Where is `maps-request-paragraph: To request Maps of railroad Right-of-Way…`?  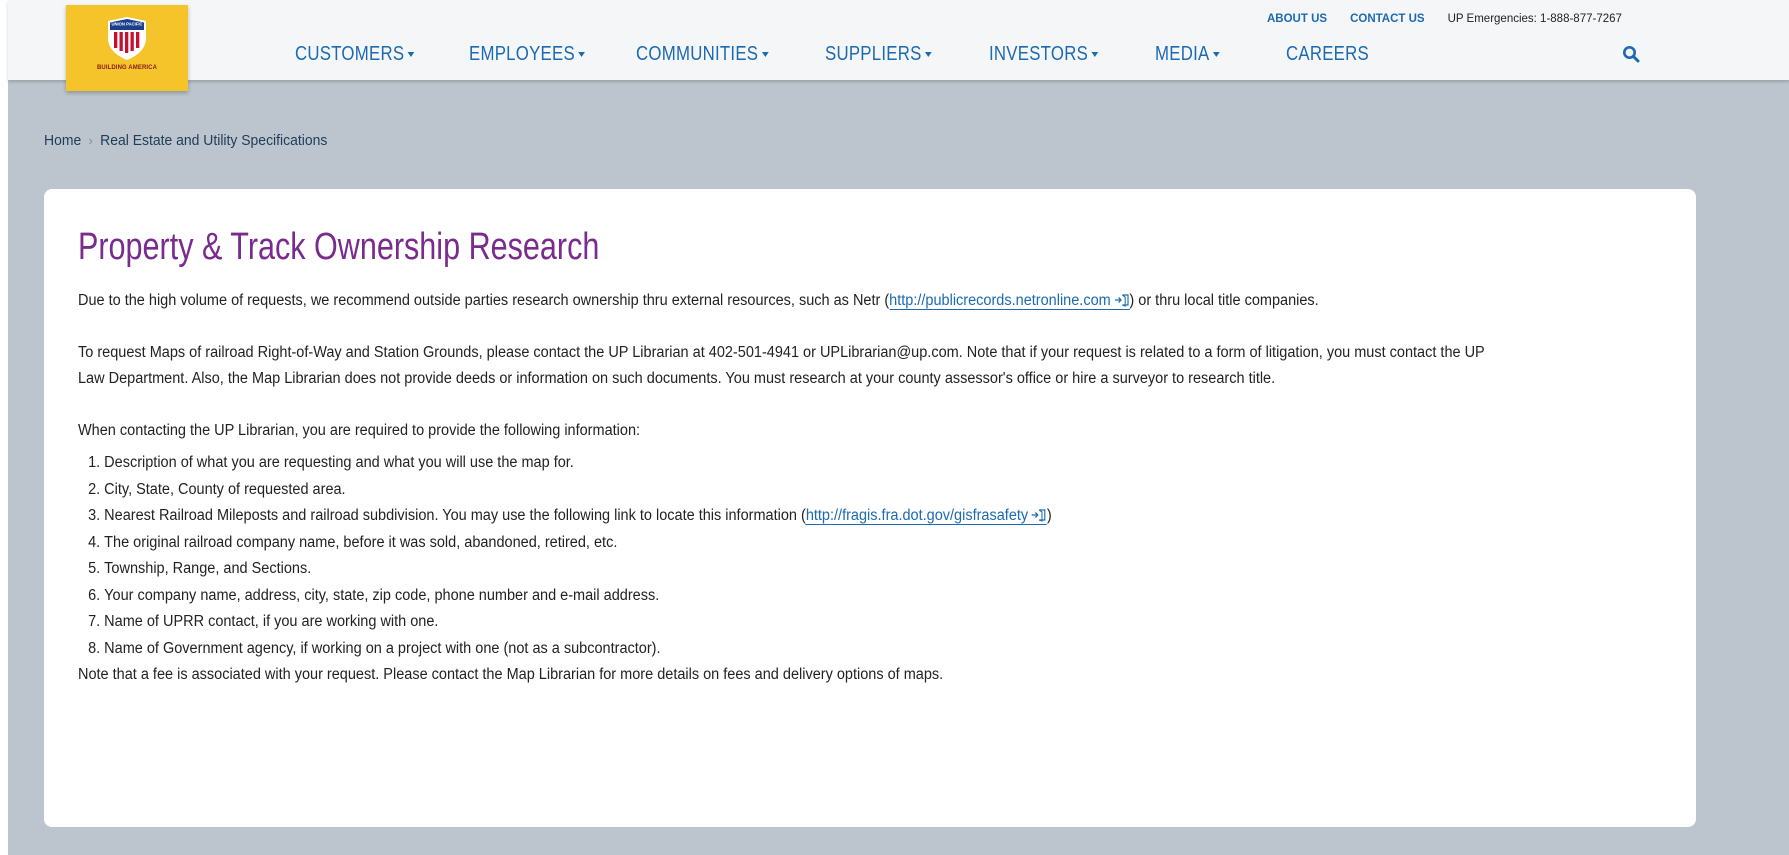
maps-request-paragraph: To request Maps of railroad Right-of-Way… is located at coordinates (781, 365).